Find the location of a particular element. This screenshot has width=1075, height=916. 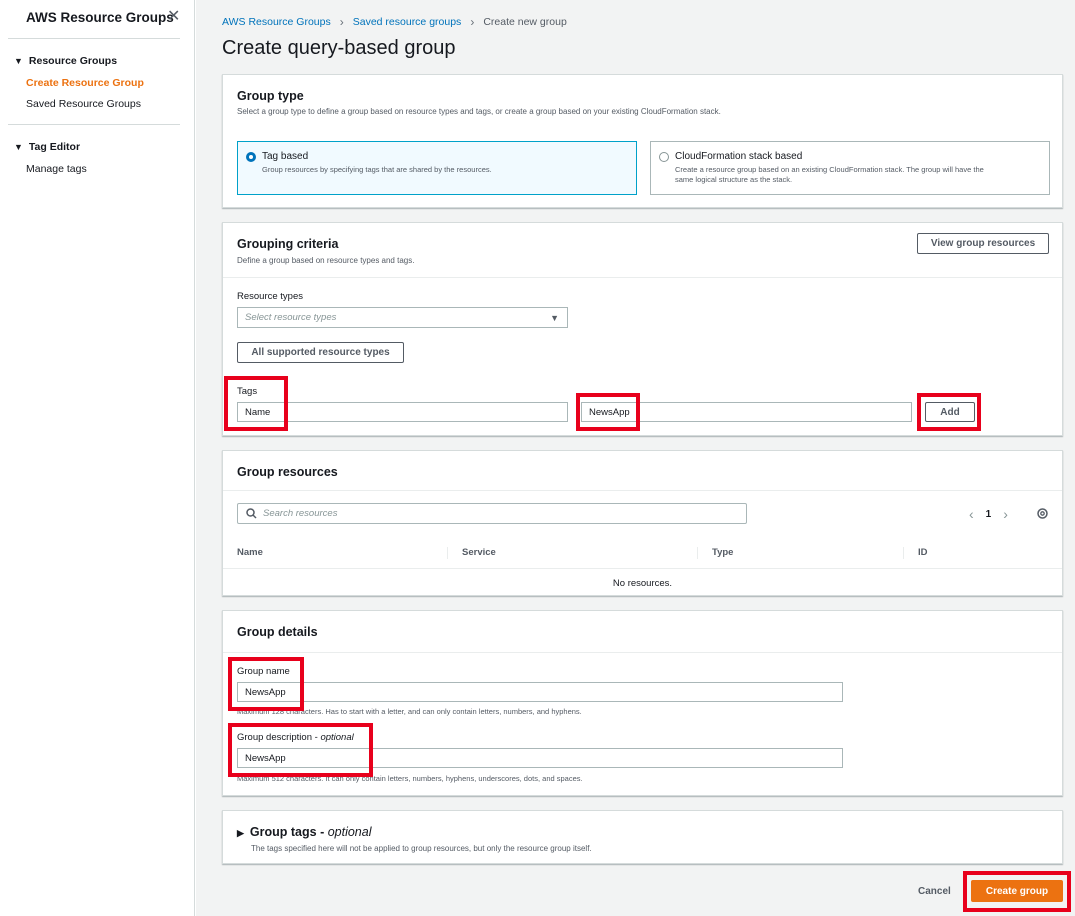

pagination: ‹ 1 › is located at coordinates (988, 514).